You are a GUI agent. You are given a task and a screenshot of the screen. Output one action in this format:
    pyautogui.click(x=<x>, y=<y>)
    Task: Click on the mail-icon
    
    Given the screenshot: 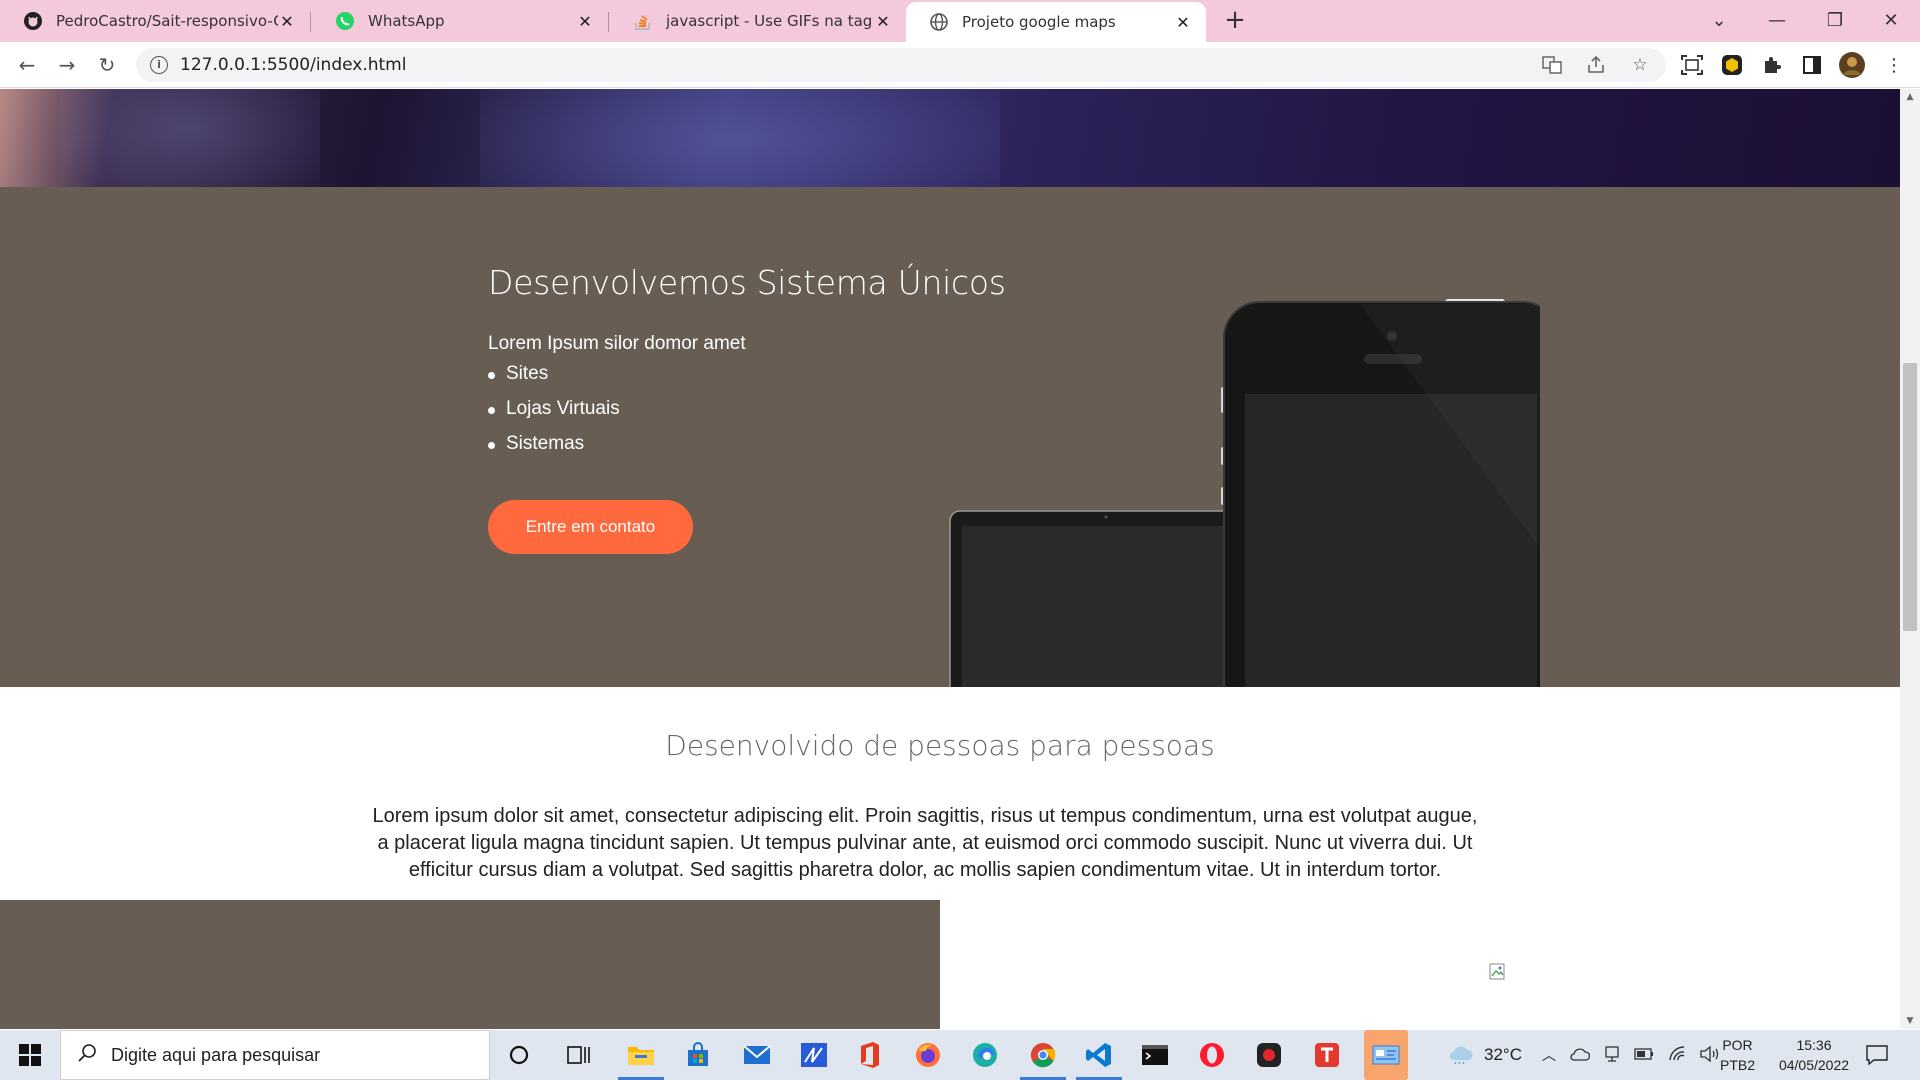 What is the action you would take?
    pyautogui.click(x=757, y=1055)
    